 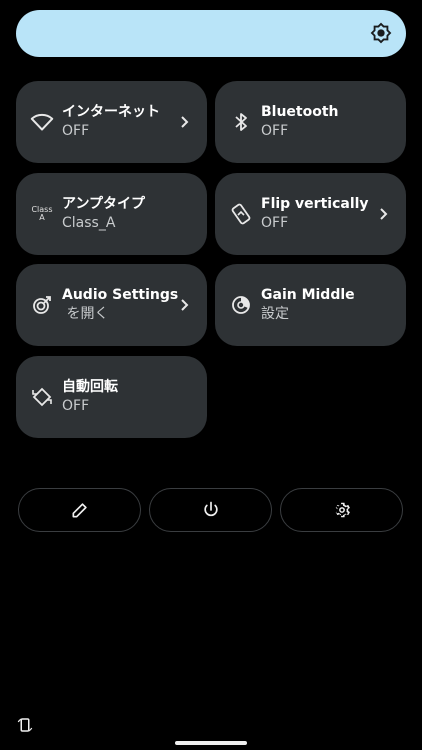 I want to click on auto-rotate-icon, so click(x=42, y=397).